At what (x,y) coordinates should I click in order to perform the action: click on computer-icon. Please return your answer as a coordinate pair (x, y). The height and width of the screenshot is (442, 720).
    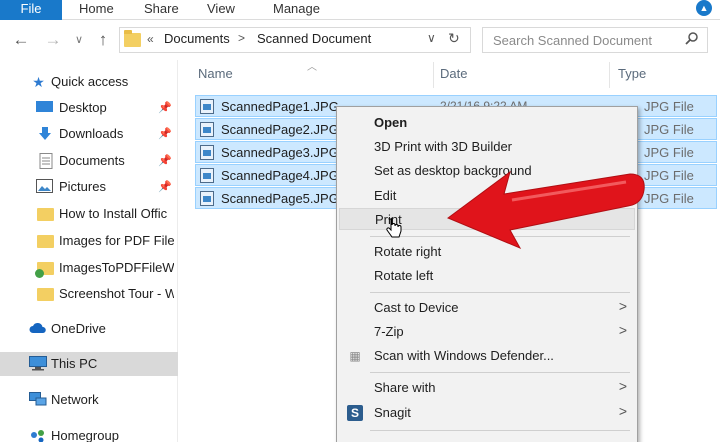
    Looking at the image, I should click on (38, 364).